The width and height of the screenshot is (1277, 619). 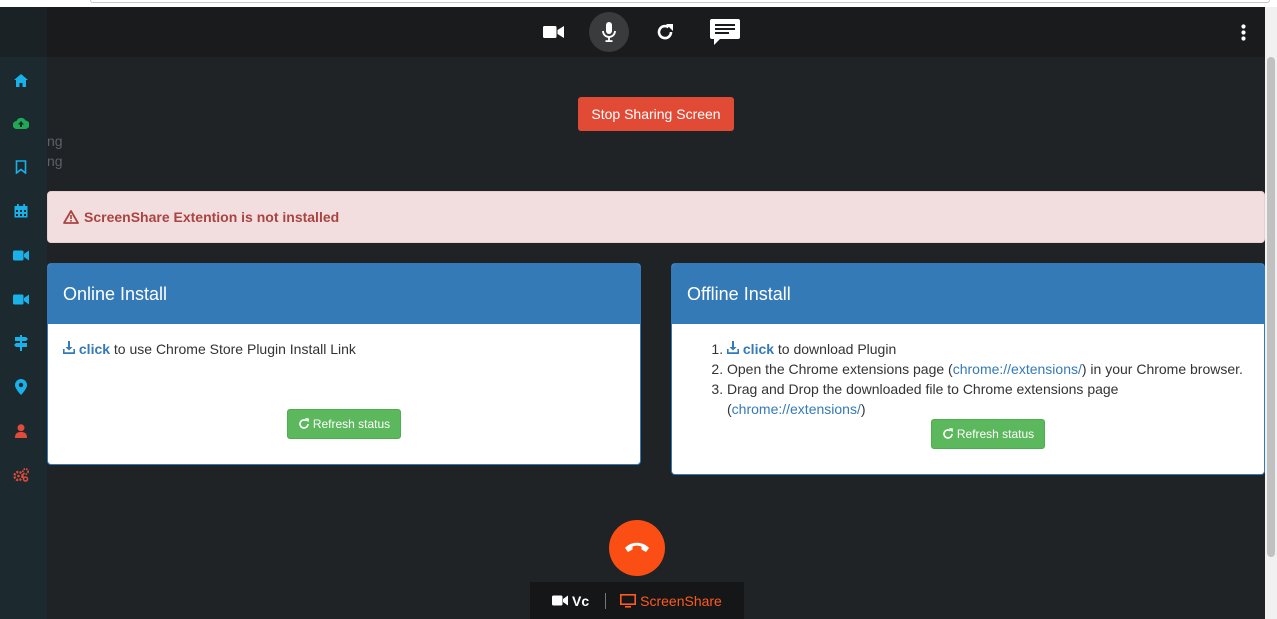 What do you see at coordinates (609, 32) in the screenshot?
I see `microphone-icon` at bounding box center [609, 32].